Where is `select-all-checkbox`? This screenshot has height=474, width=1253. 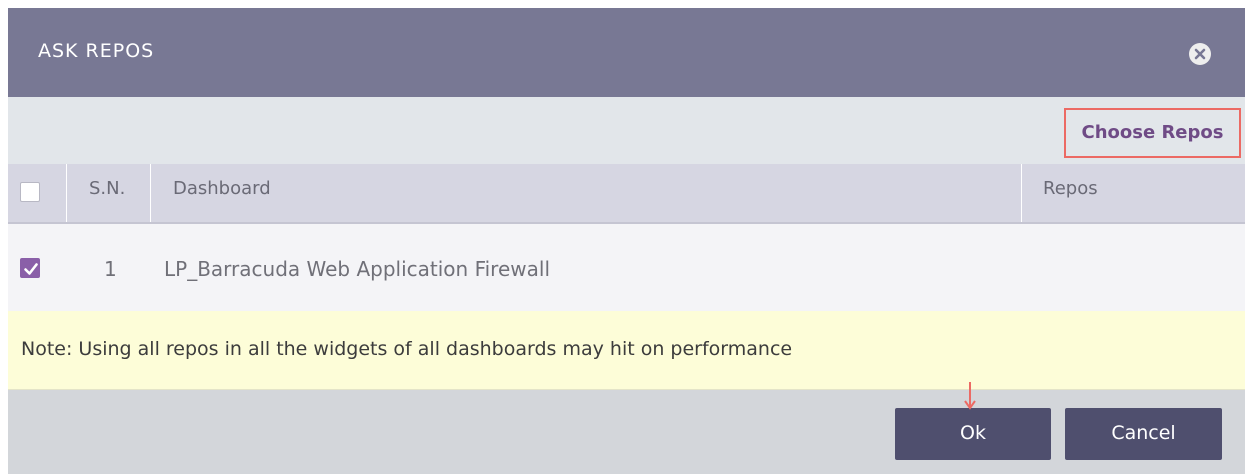
select-all-checkbox is located at coordinates (30, 192).